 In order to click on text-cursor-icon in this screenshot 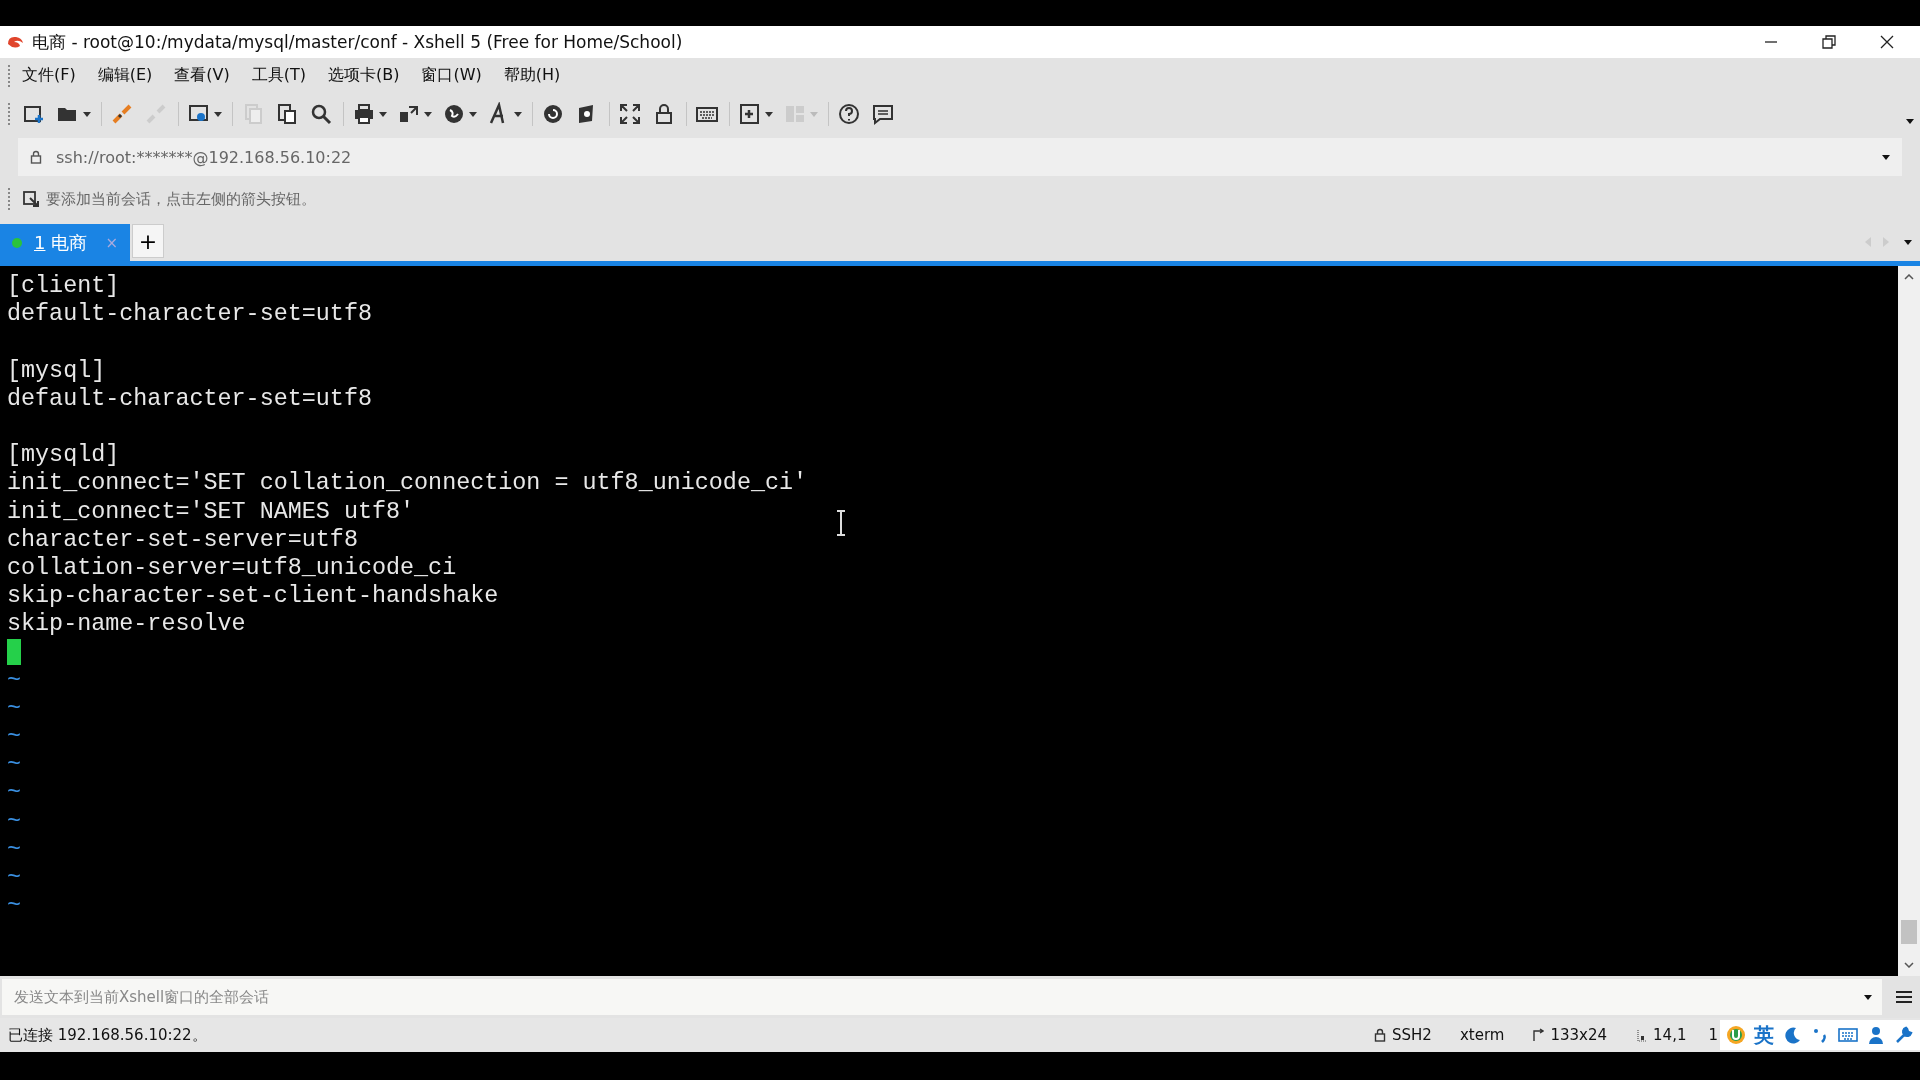, I will do `click(841, 523)`.